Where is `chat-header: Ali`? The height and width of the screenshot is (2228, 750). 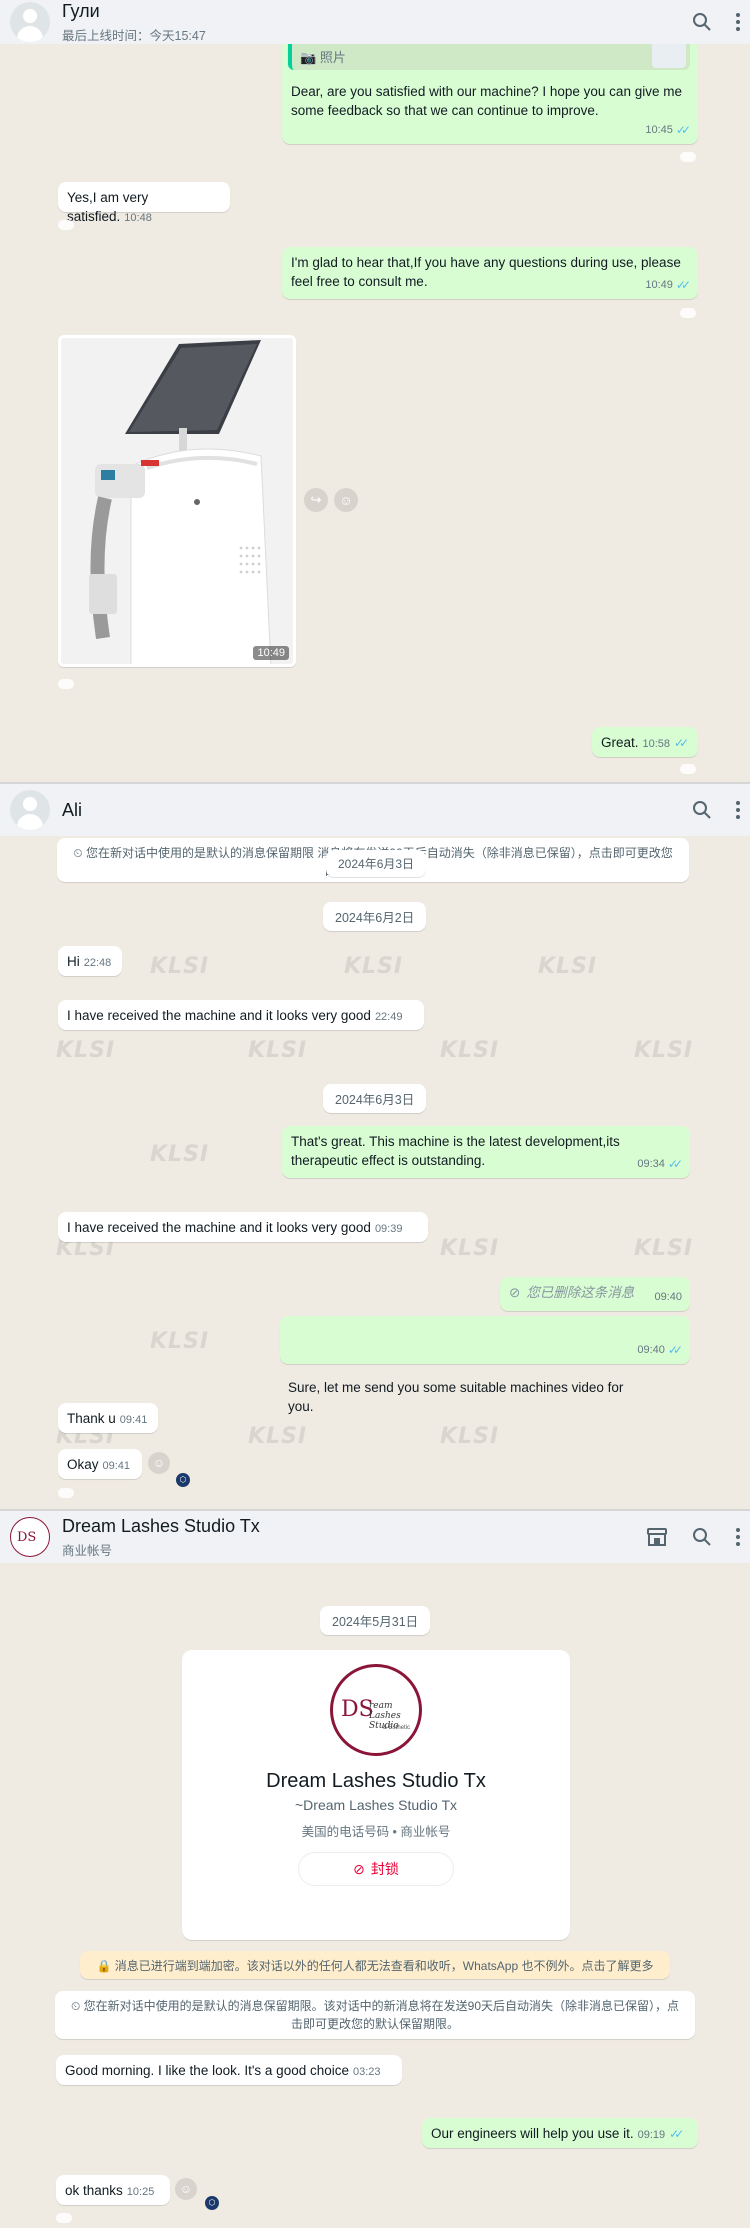 chat-header: Ali is located at coordinates (375, 810).